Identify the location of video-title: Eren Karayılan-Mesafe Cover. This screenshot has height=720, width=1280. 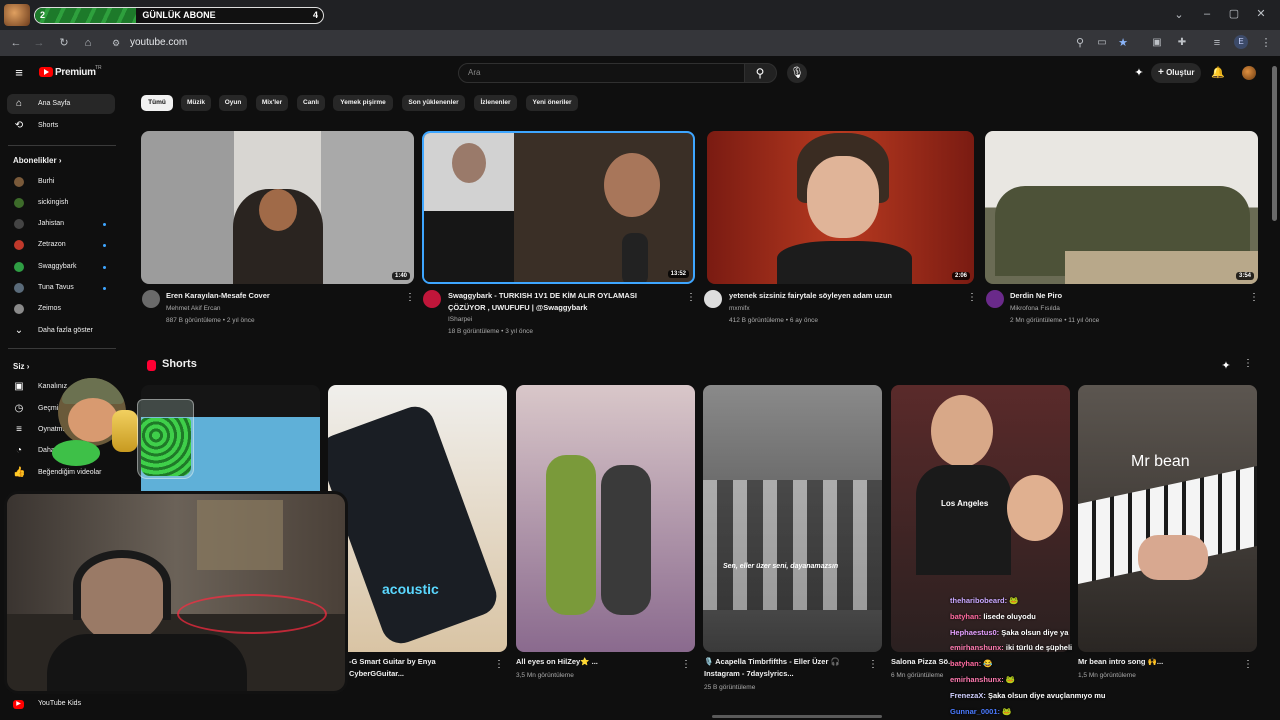
(281, 296).